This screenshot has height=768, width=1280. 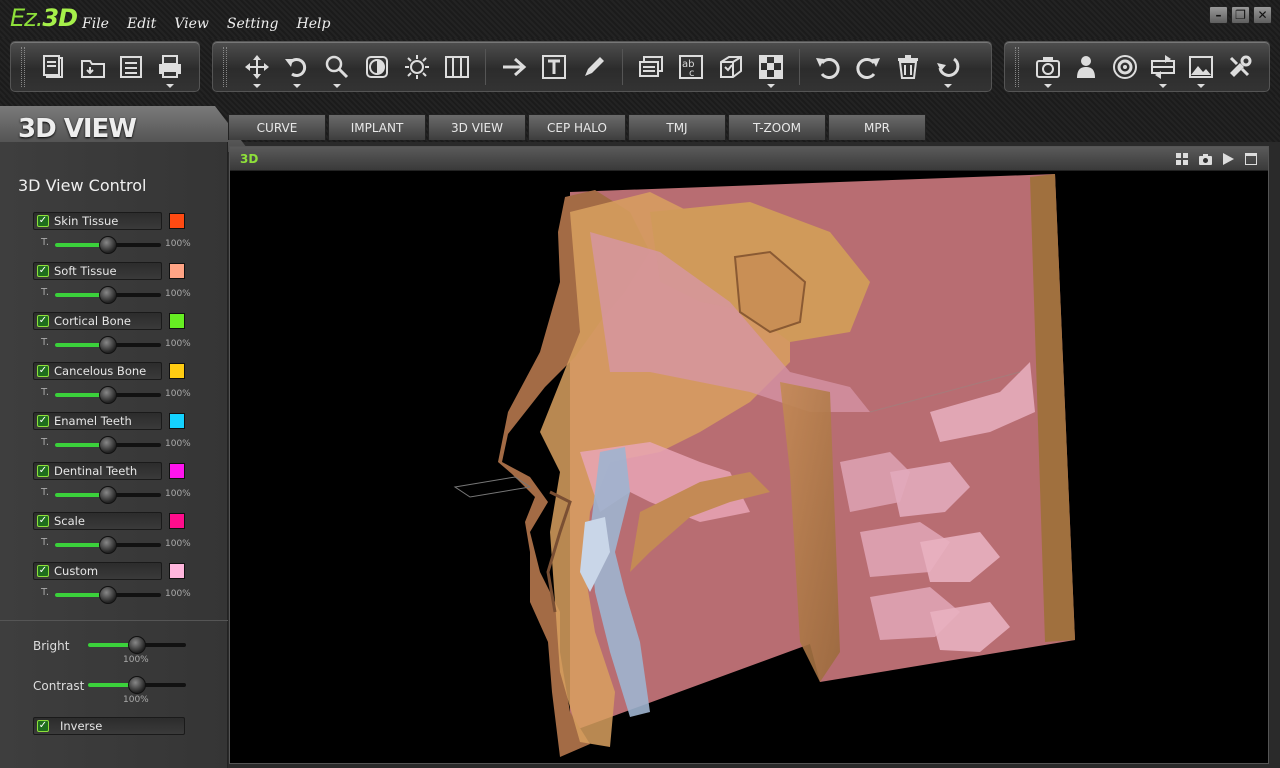 What do you see at coordinates (97, 271) in the screenshot?
I see `layer-checkbox-soft-tissue: ✓ Soft Tissue` at bounding box center [97, 271].